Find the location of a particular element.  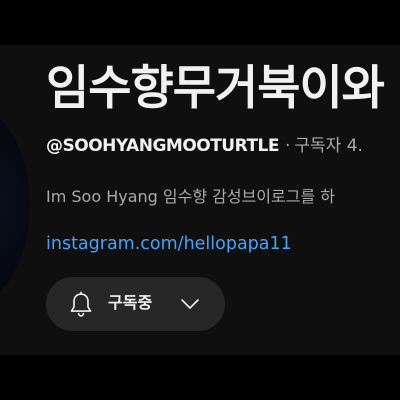

subscribed-label: 구독중 is located at coordinates (130, 303).